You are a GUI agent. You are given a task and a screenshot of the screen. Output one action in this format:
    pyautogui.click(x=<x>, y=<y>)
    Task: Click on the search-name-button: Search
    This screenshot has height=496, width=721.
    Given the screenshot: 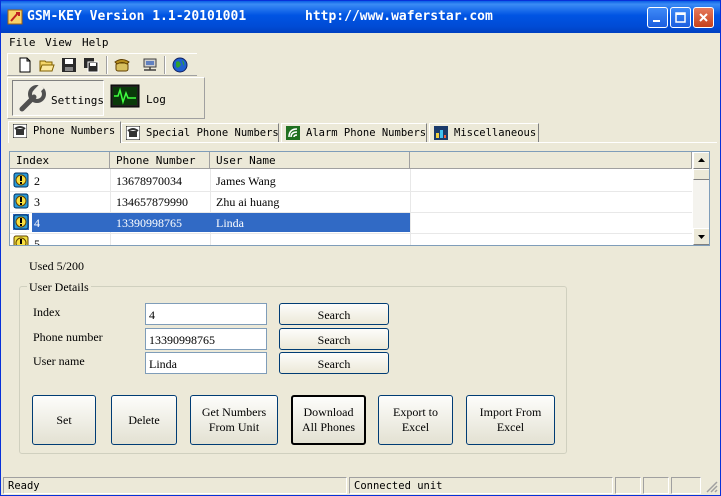 What is the action you would take?
    pyautogui.click(x=334, y=363)
    